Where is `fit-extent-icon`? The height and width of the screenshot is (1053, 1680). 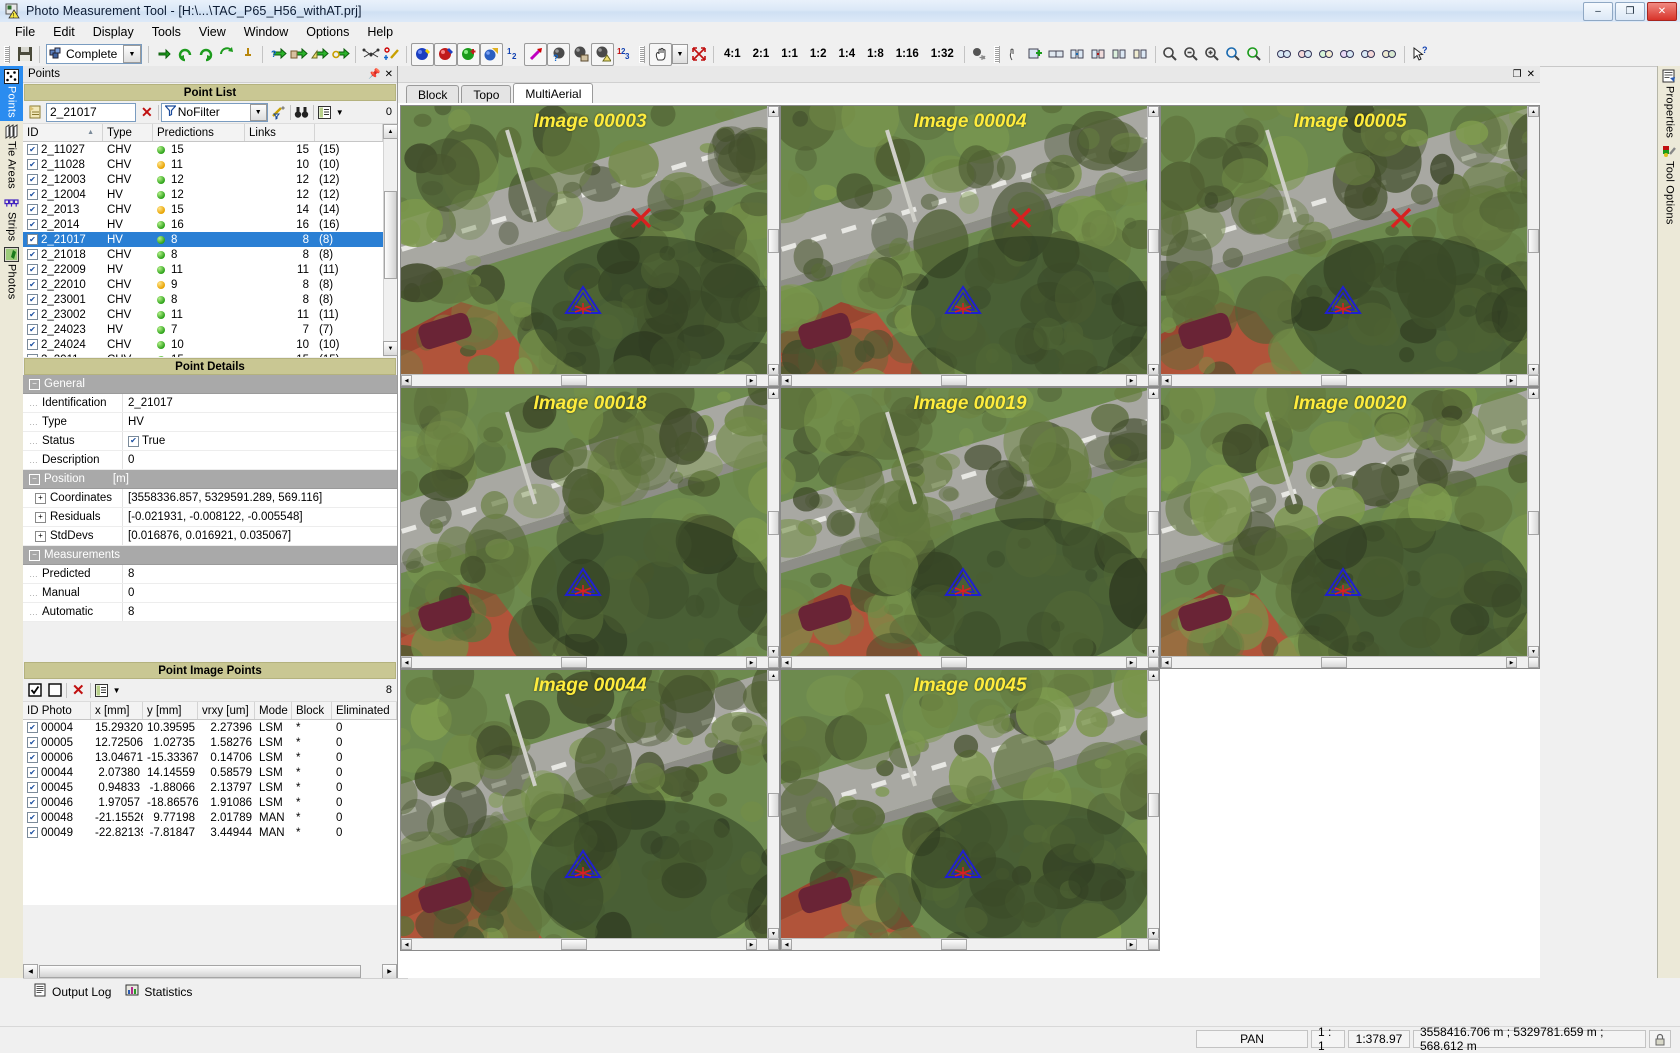 fit-extent-icon is located at coordinates (698, 54).